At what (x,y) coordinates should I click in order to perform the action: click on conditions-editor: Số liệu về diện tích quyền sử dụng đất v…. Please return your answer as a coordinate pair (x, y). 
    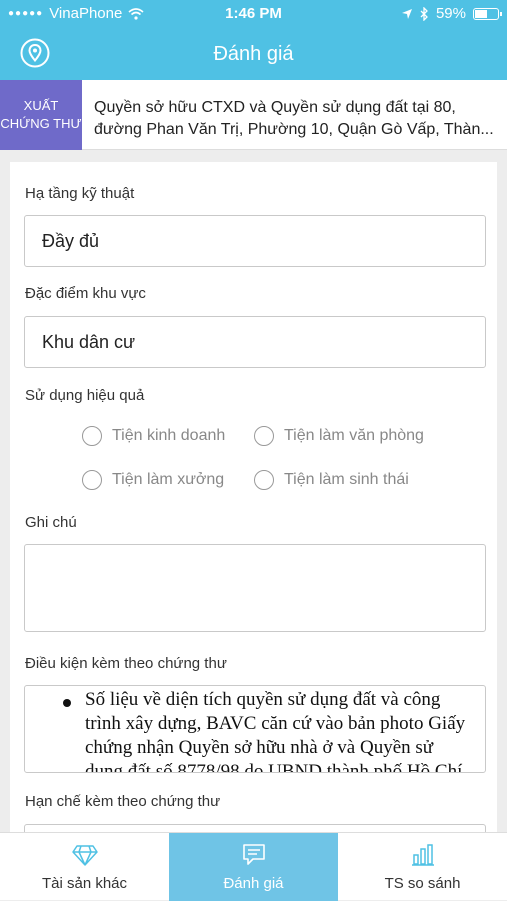
    Looking at the image, I should click on (255, 729).